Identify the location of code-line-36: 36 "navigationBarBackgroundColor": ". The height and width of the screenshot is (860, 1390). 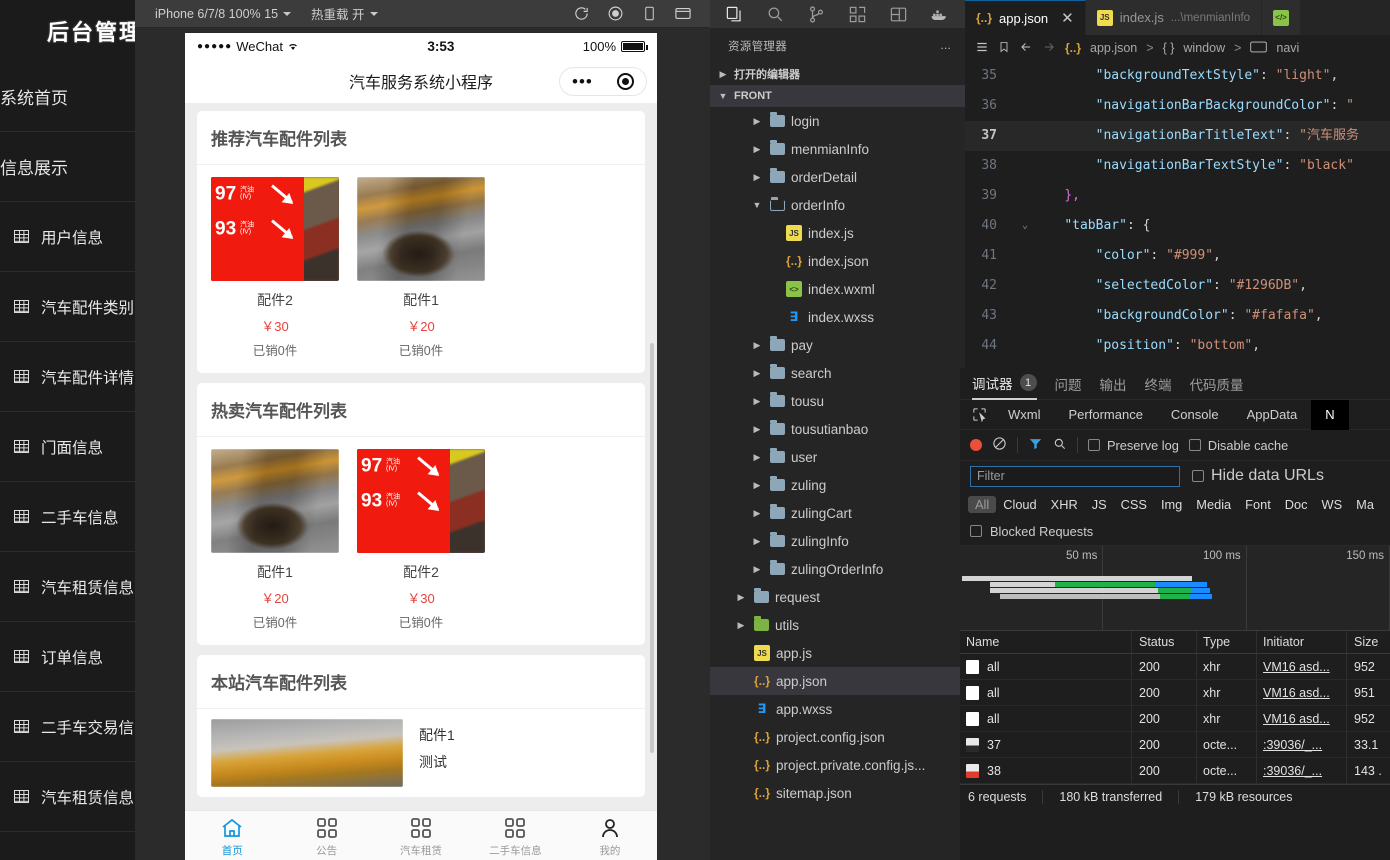
(1177, 106).